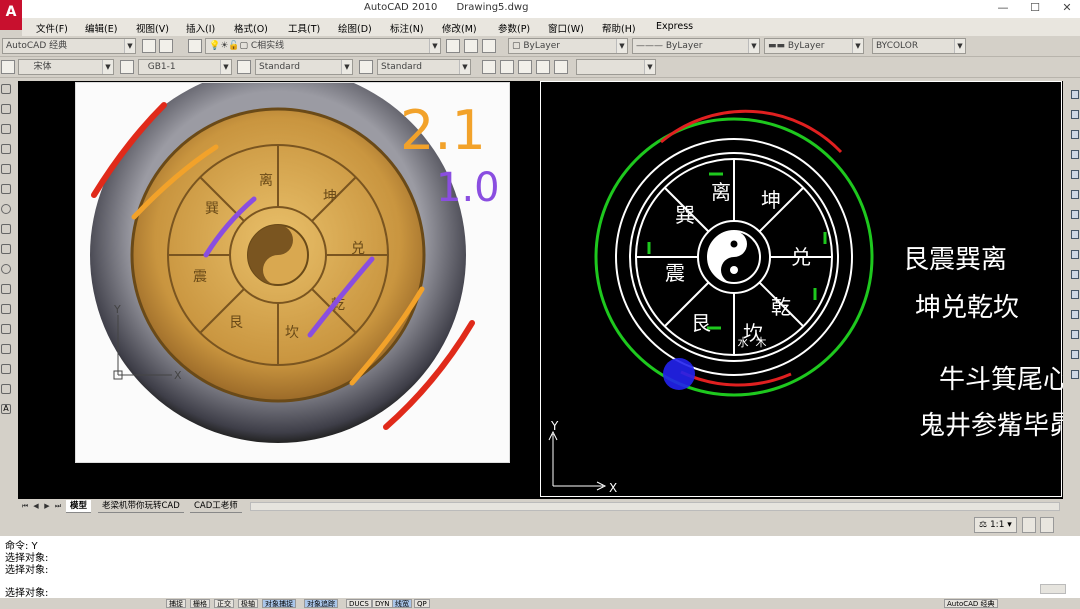 The height and width of the screenshot is (609, 1080). I want to click on copy-icon, so click(1075, 114).